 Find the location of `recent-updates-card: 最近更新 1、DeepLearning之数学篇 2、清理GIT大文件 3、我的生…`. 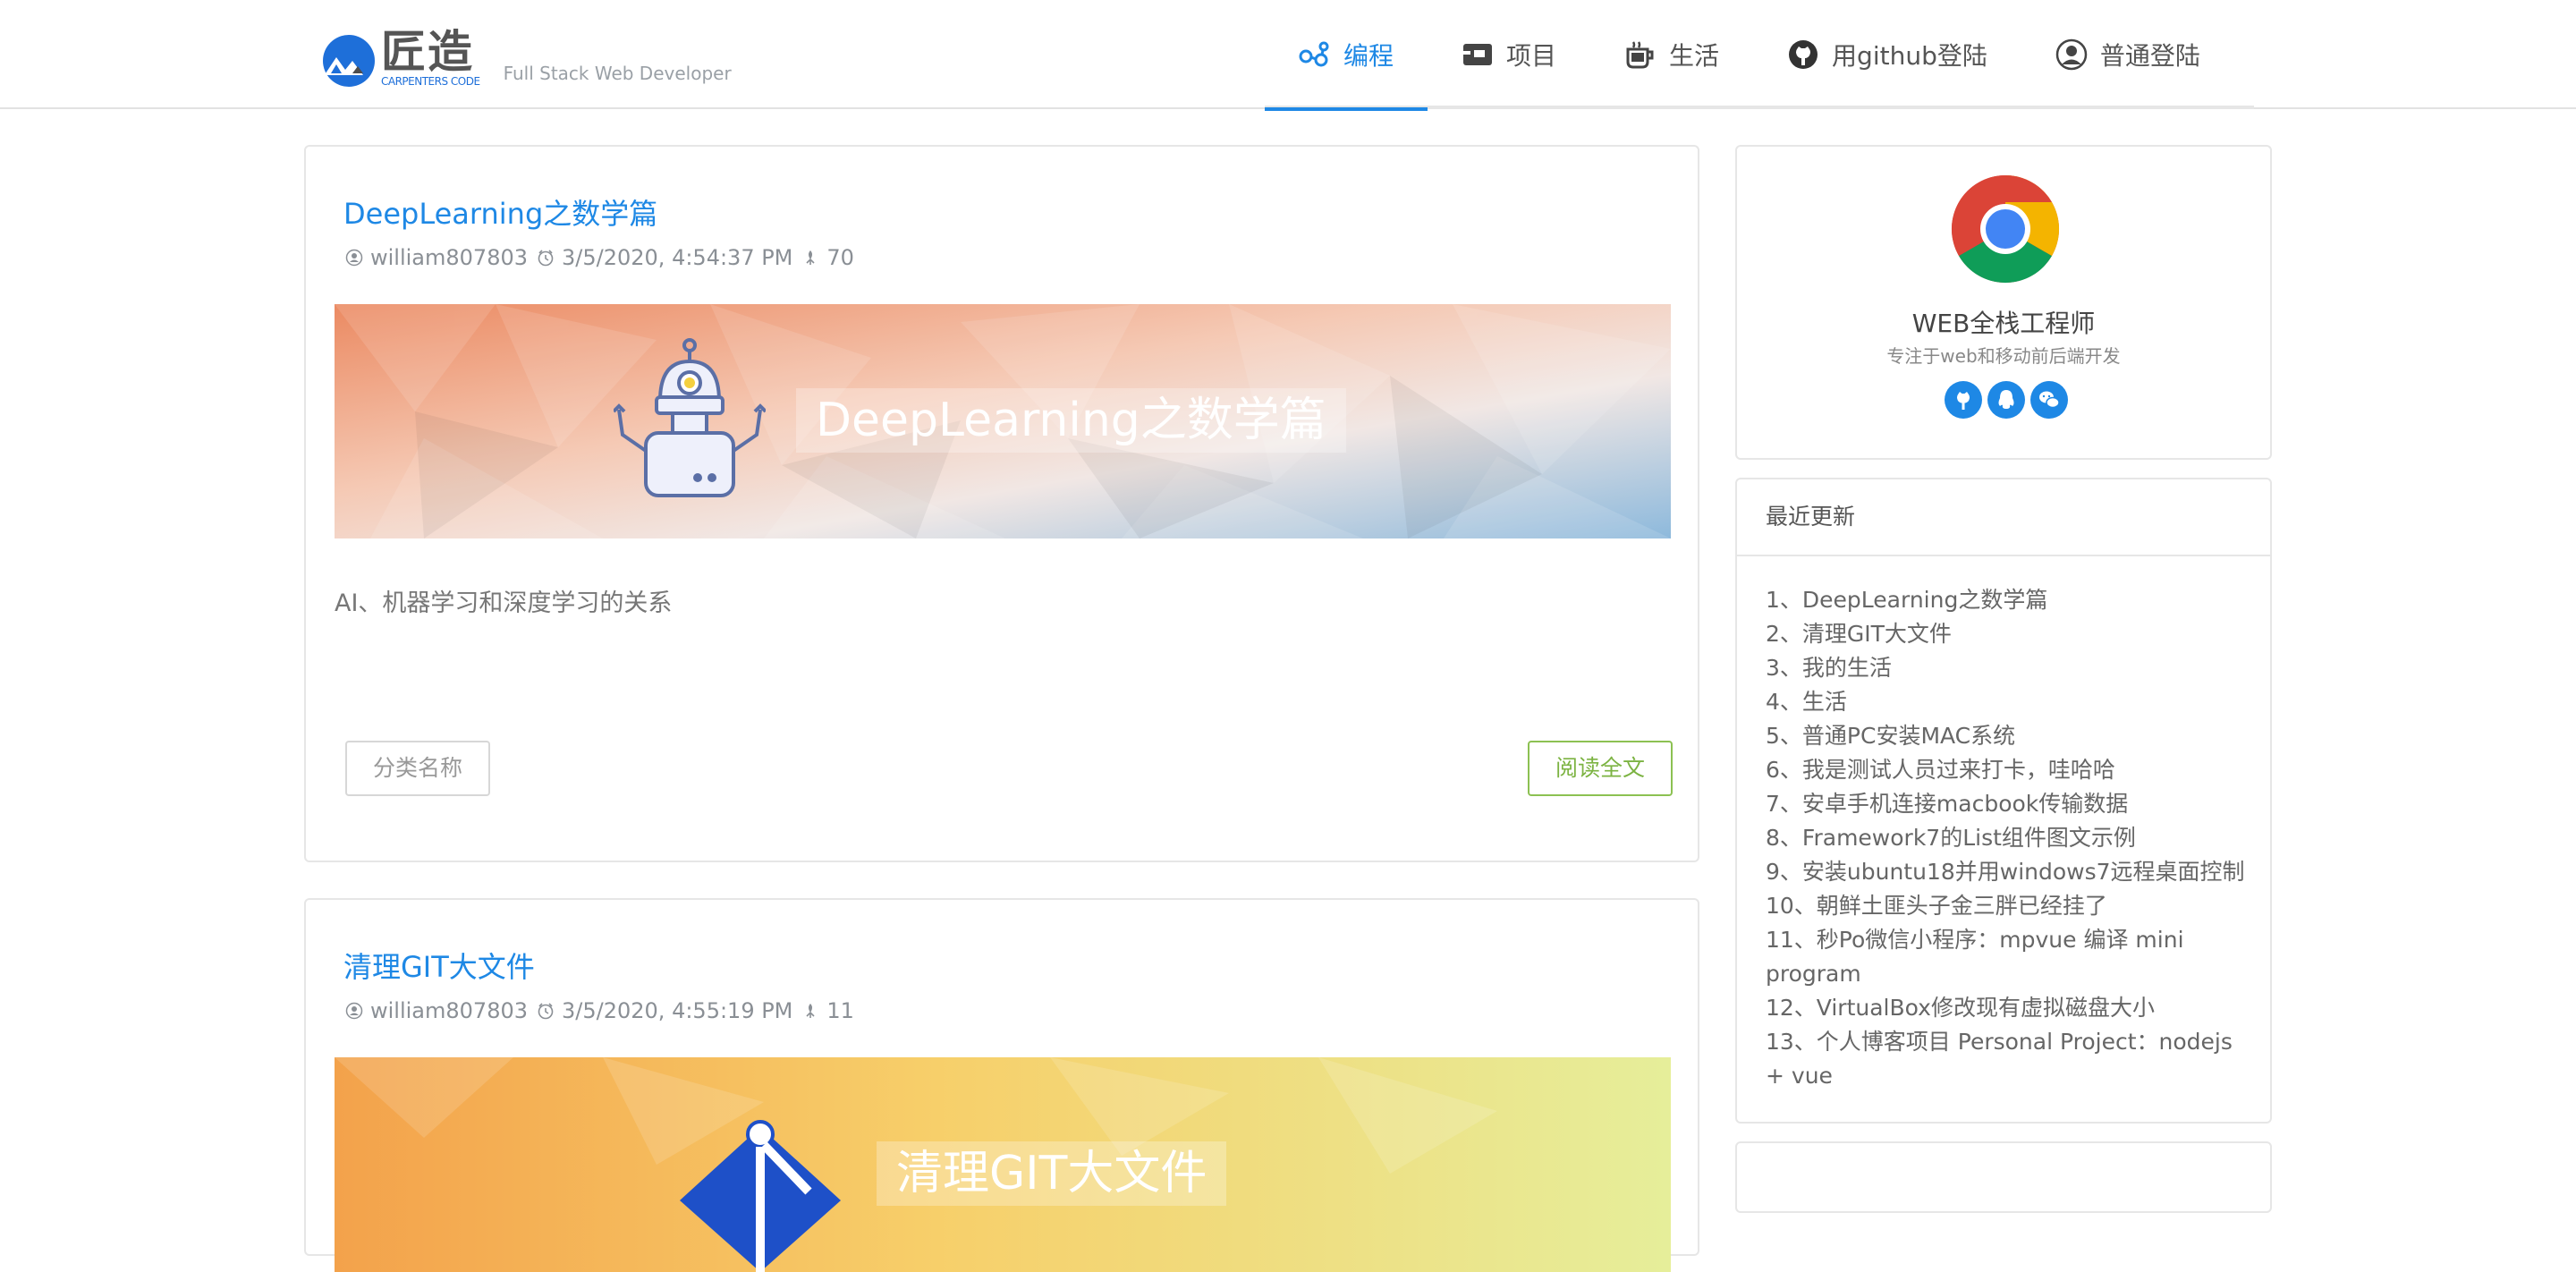

recent-updates-card: 最近更新 1、DeepLearning之数学篇 2、清理GIT大文件 3、我的生… is located at coordinates (2003, 801).